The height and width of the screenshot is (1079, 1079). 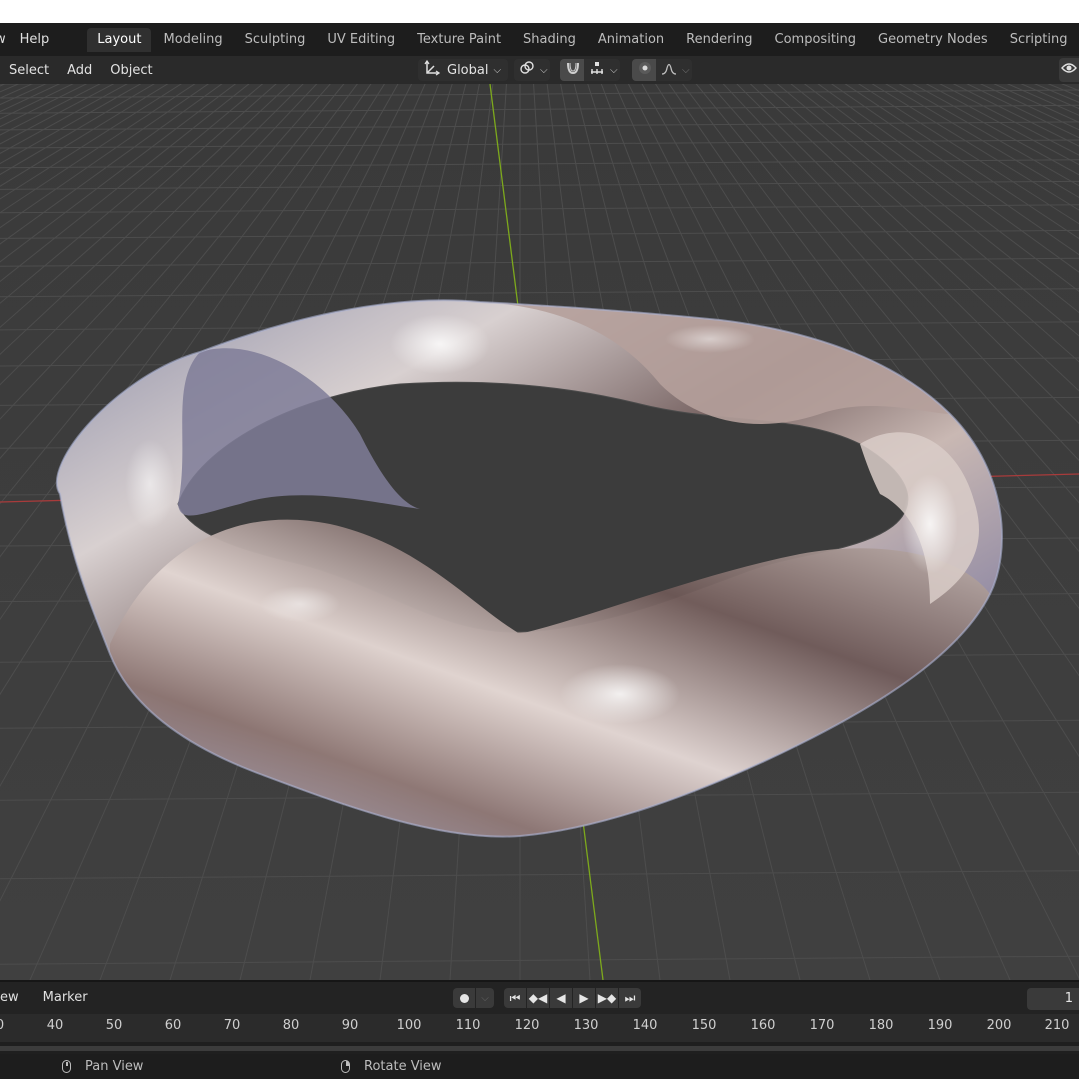 What do you see at coordinates (704, 1025) in the screenshot?
I see `timeline-tick: 150` at bounding box center [704, 1025].